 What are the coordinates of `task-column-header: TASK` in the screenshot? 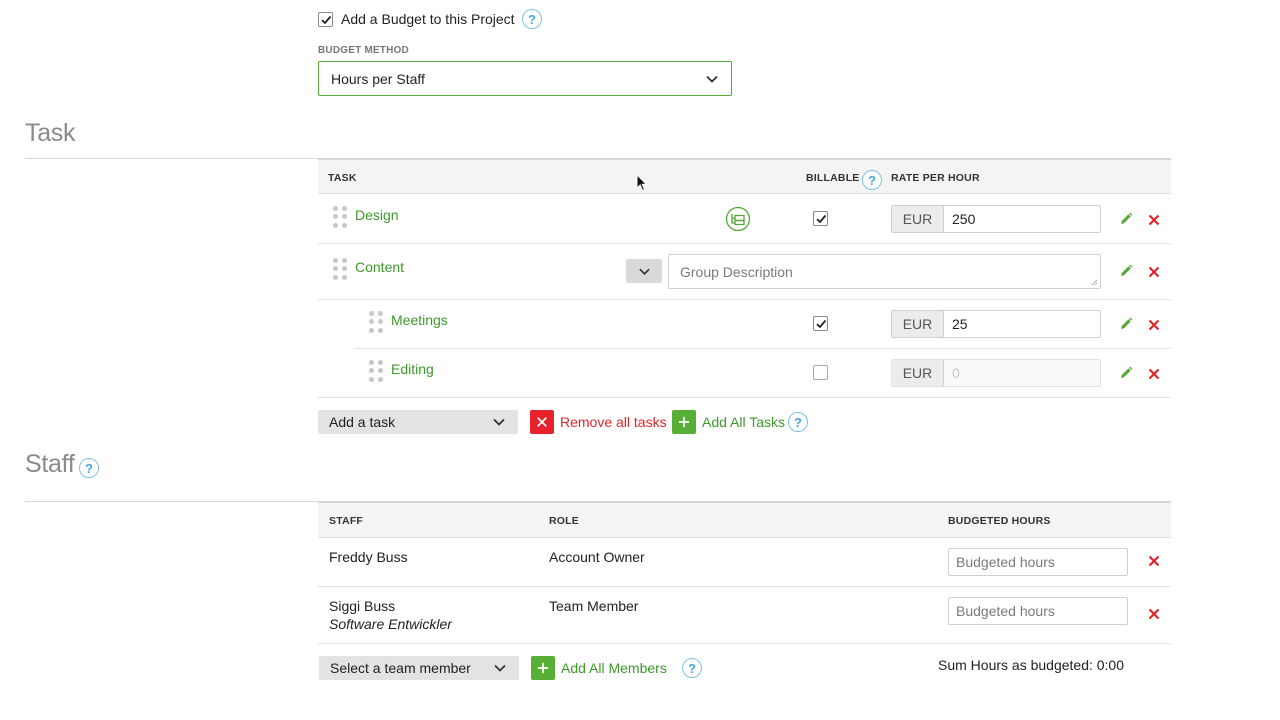 It's located at (342, 178).